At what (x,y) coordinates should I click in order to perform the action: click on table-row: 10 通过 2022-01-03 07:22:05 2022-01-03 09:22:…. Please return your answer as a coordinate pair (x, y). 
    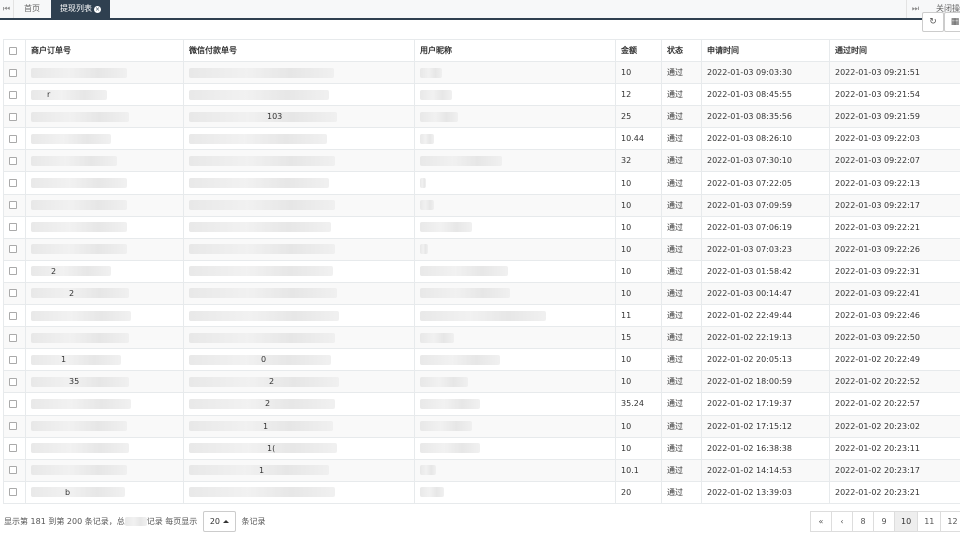
    Looking at the image, I should click on (481, 183).